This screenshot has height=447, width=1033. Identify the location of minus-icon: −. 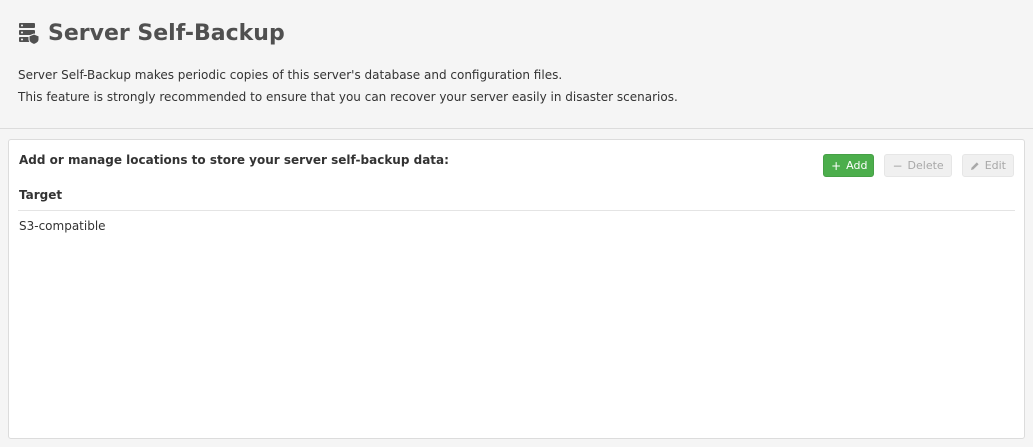
(897, 165).